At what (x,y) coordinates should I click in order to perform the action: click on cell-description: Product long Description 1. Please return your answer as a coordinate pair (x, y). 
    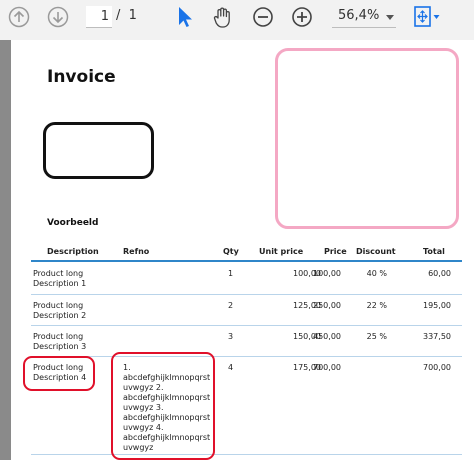
    Looking at the image, I should click on (60, 278).